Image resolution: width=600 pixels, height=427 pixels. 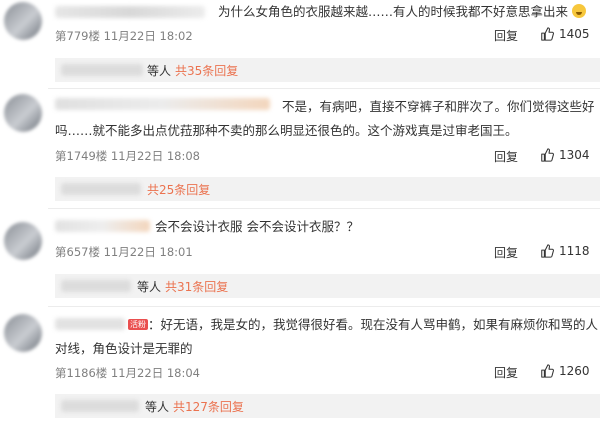 What do you see at coordinates (363, 324) in the screenshot?
I see `comment-text: 活粉 ：好无语，我是女的，我觉得很好看。现在没有人骂申鹤，如果有麻烦你和骂的人` at bounding box center [363, 324].